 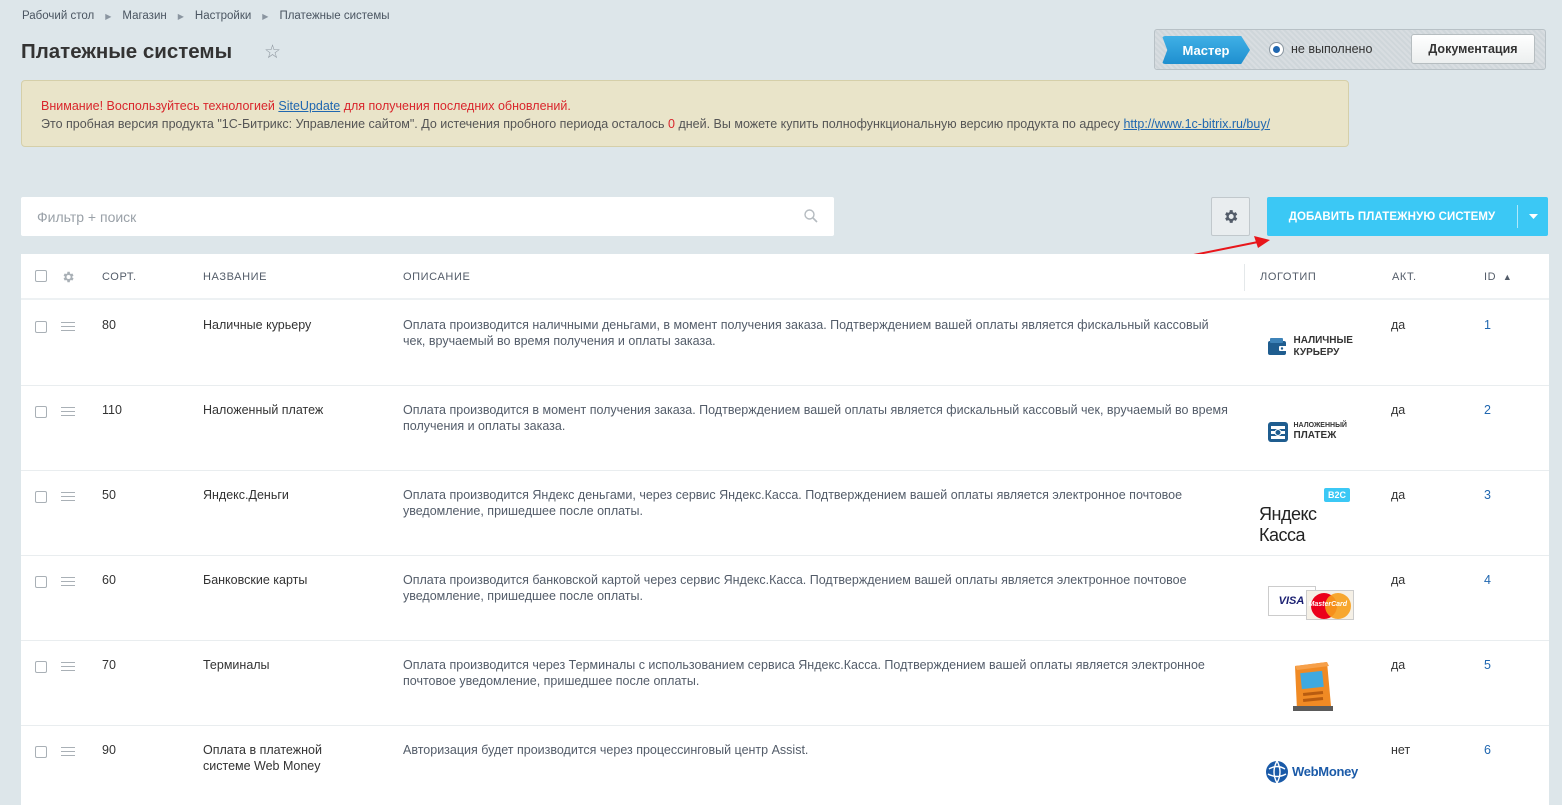 What do you see at coordinates (127, 51) in the screenshot?
I see `page-title: Платежные системы` at bounding box center [127, 51].